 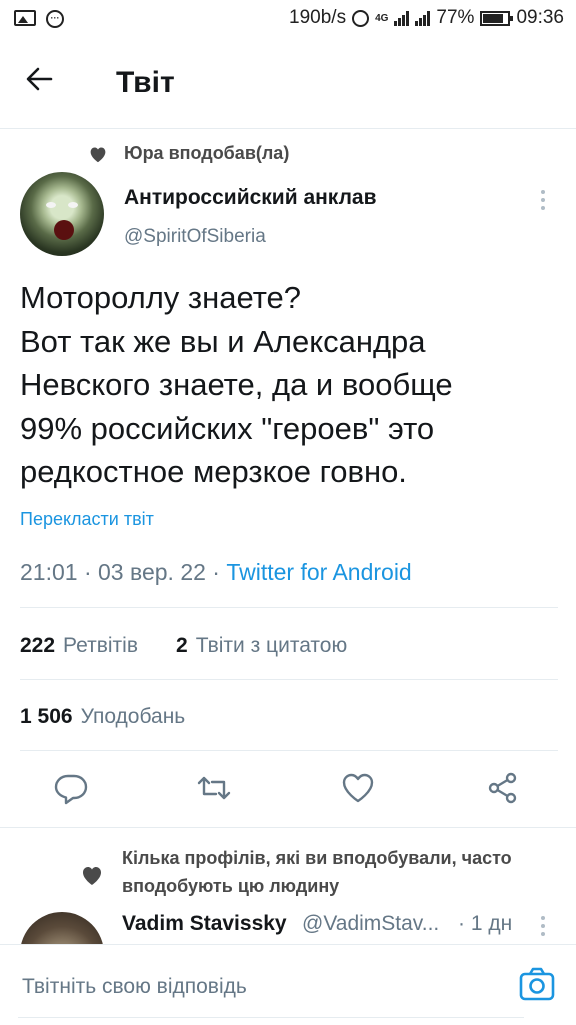 I want to click on likes-count: 1 506, so click(x=46, y=716).